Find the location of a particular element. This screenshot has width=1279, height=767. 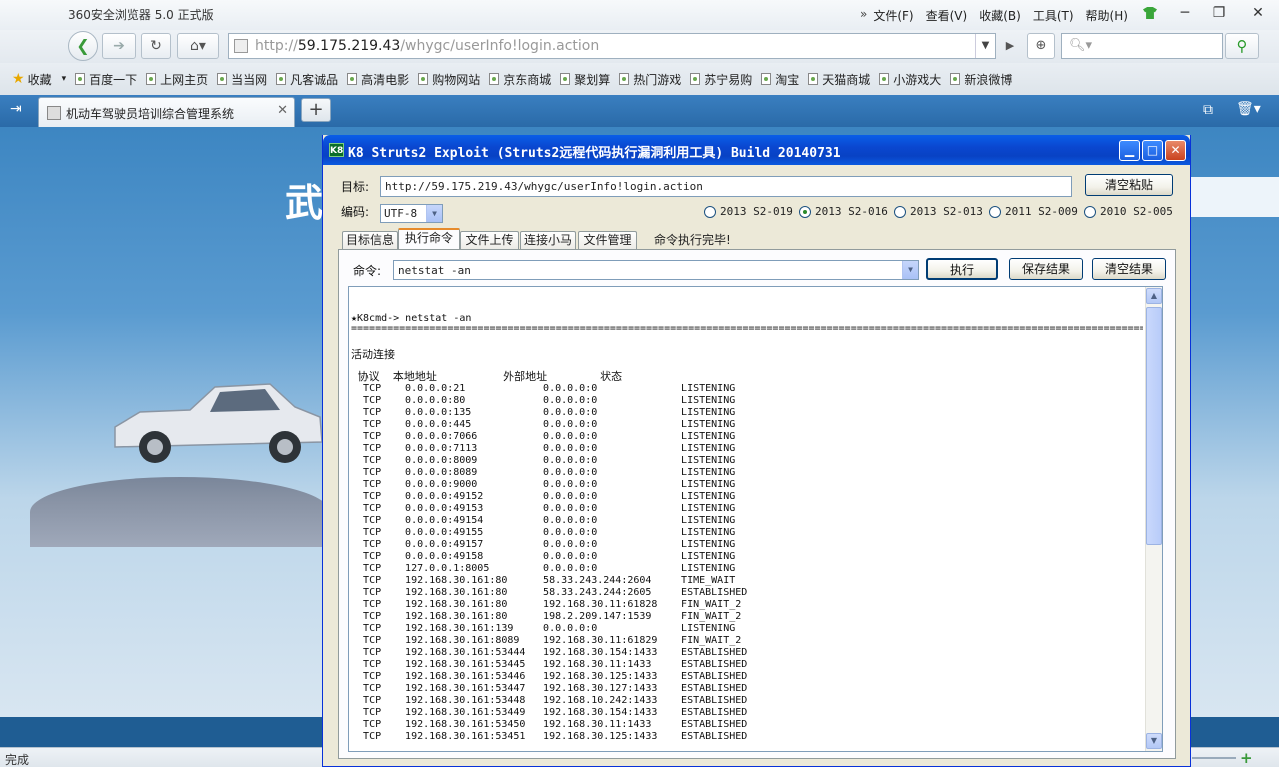

pickup-truck-image is located at coordinates (218, 423).